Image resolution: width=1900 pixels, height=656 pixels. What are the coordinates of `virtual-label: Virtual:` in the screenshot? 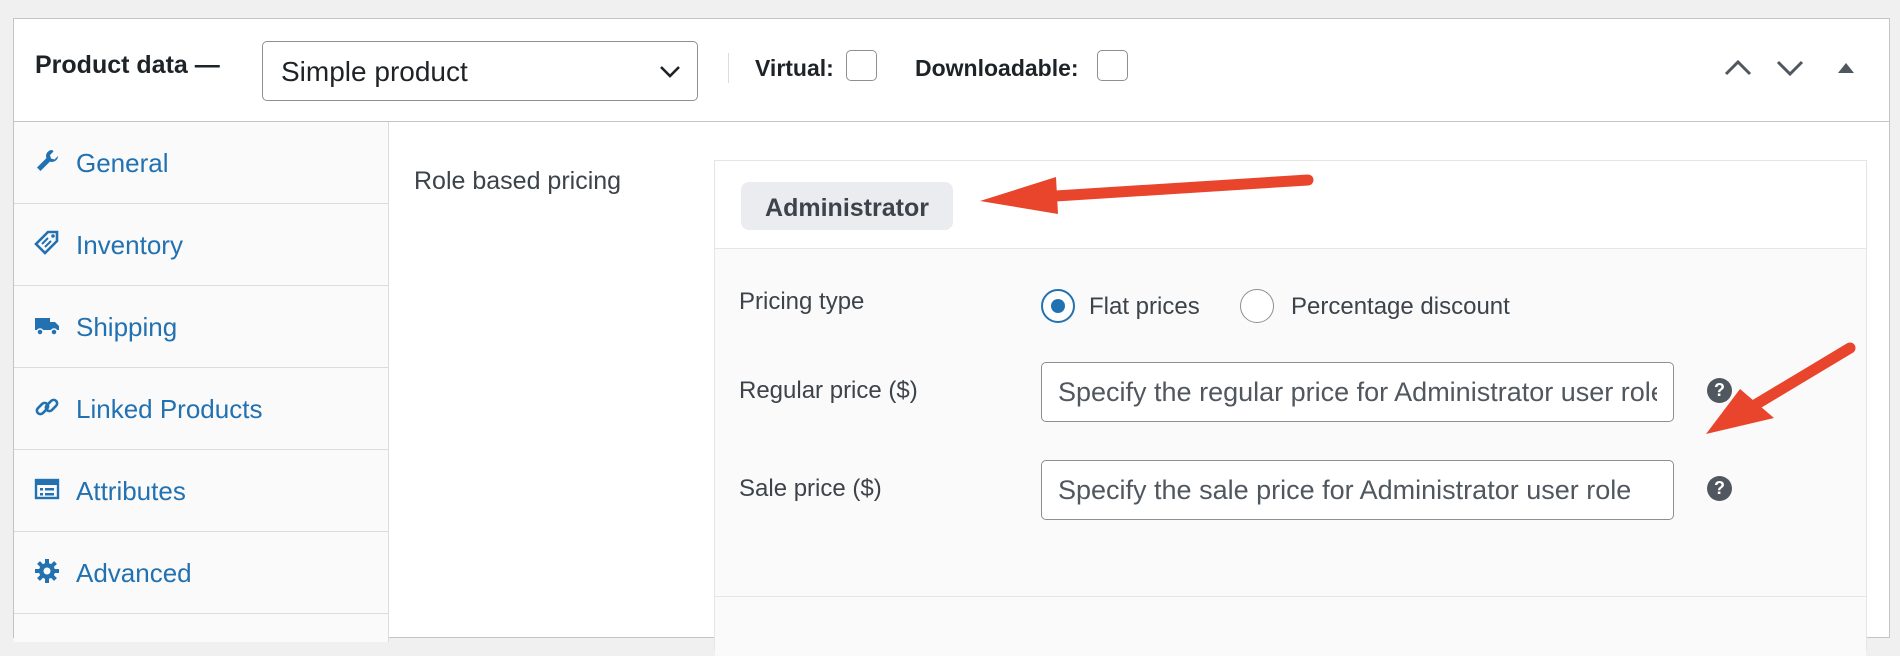 It's located at (794, 68).